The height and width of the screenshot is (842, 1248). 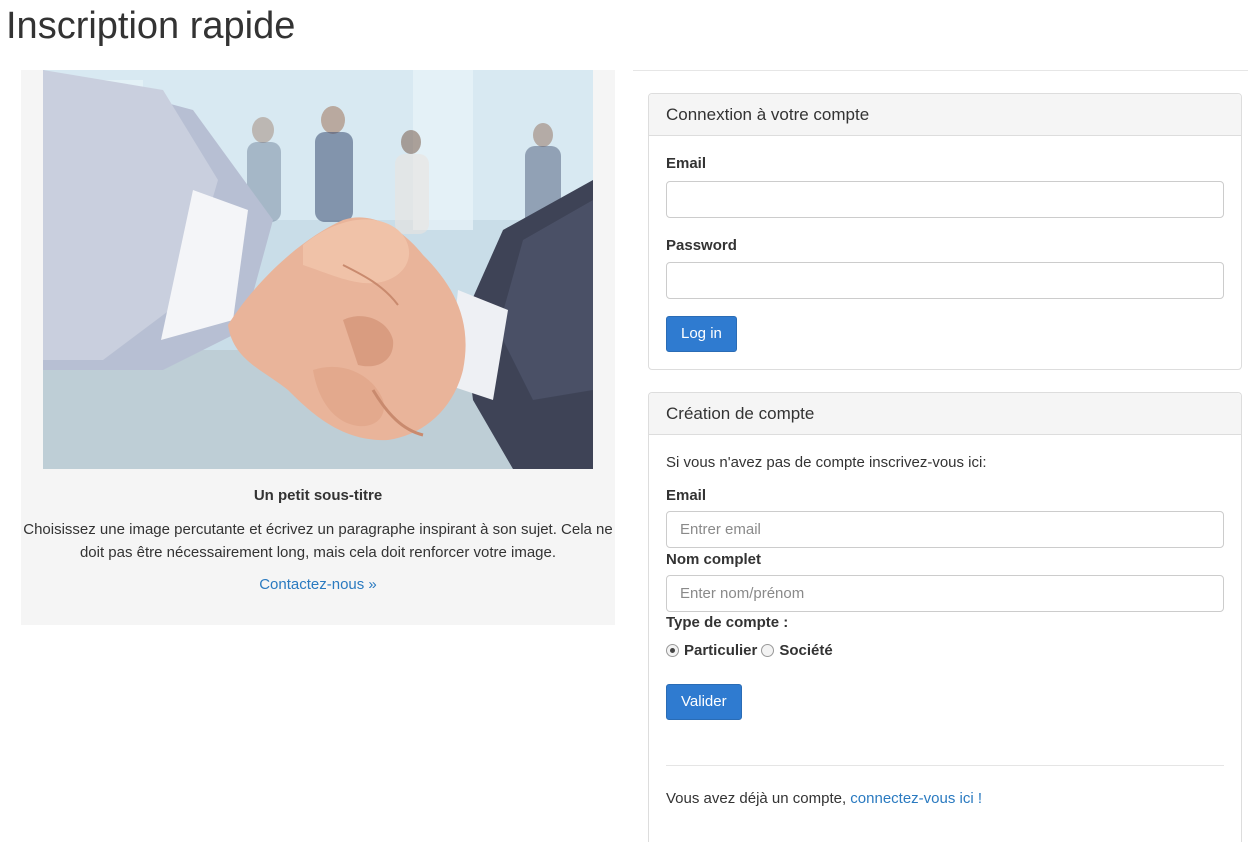 I want to click on login-prompt-text: Vous avez déjà un compte,, so click(x=758, y=798).